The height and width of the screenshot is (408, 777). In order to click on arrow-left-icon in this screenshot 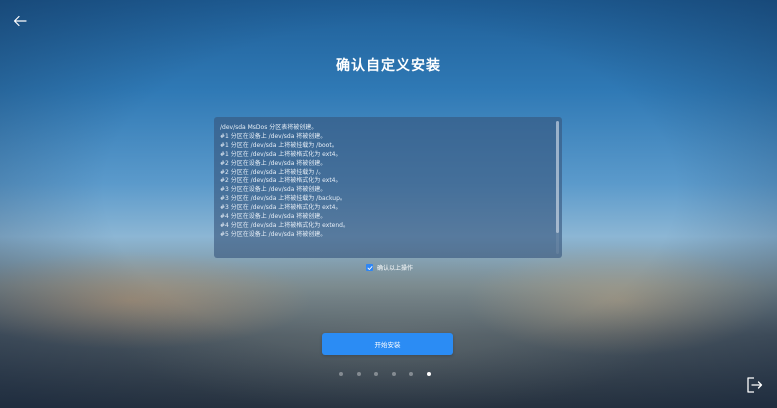, I will do `click(20, 21)`.